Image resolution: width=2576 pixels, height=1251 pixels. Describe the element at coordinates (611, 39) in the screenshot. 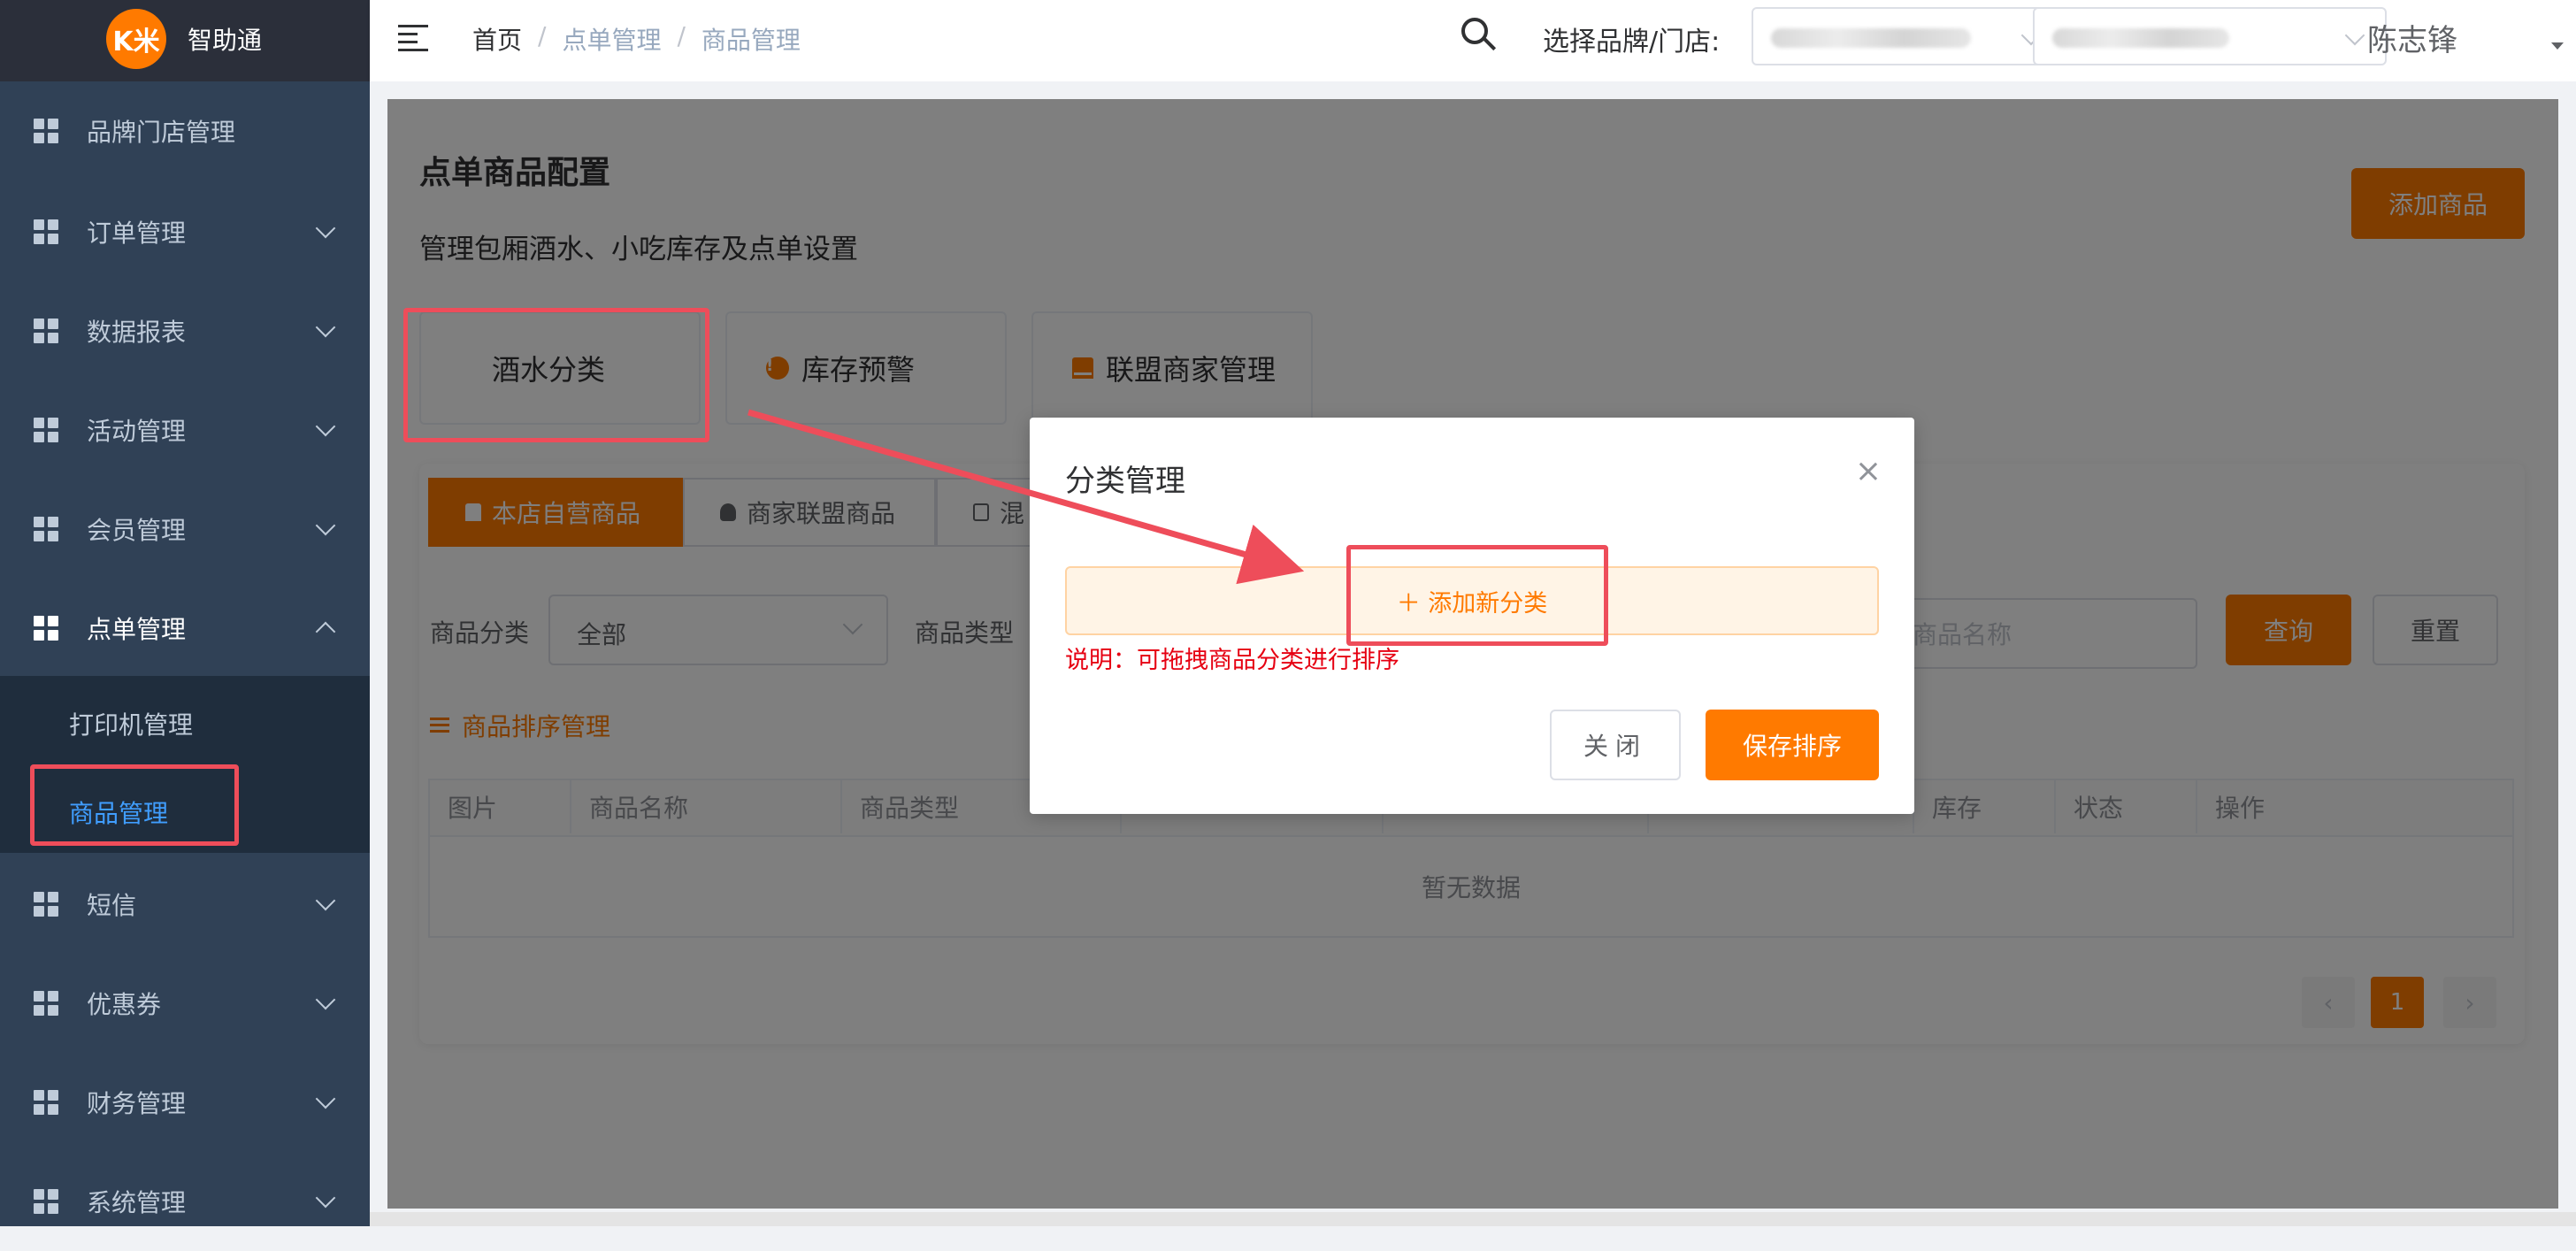

I see `breadcrumb-ordering: 点单管理` at that location.